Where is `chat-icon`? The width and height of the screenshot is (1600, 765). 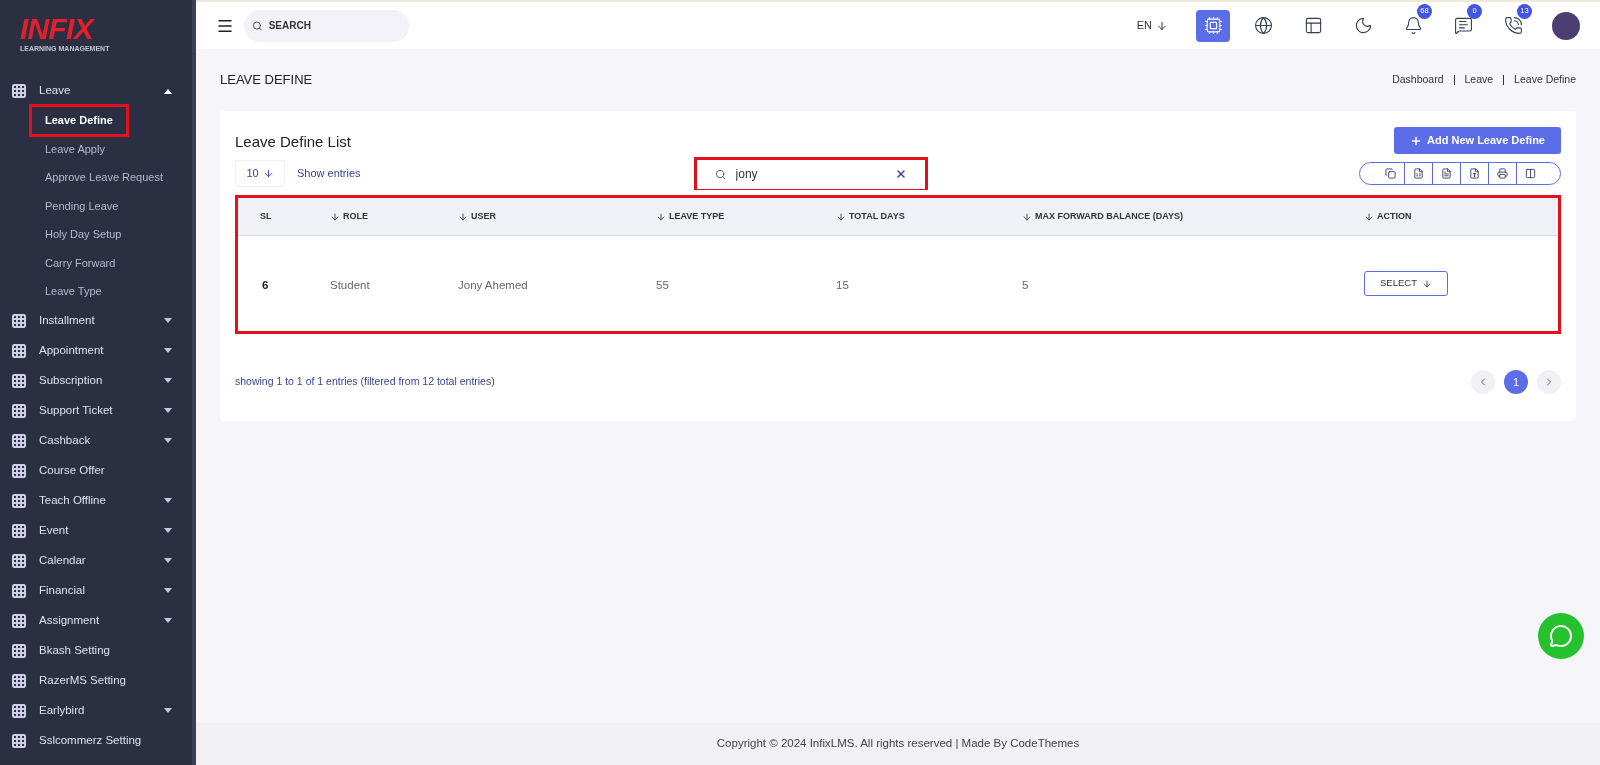
chat-icon is located at coordinates (1463, 25).